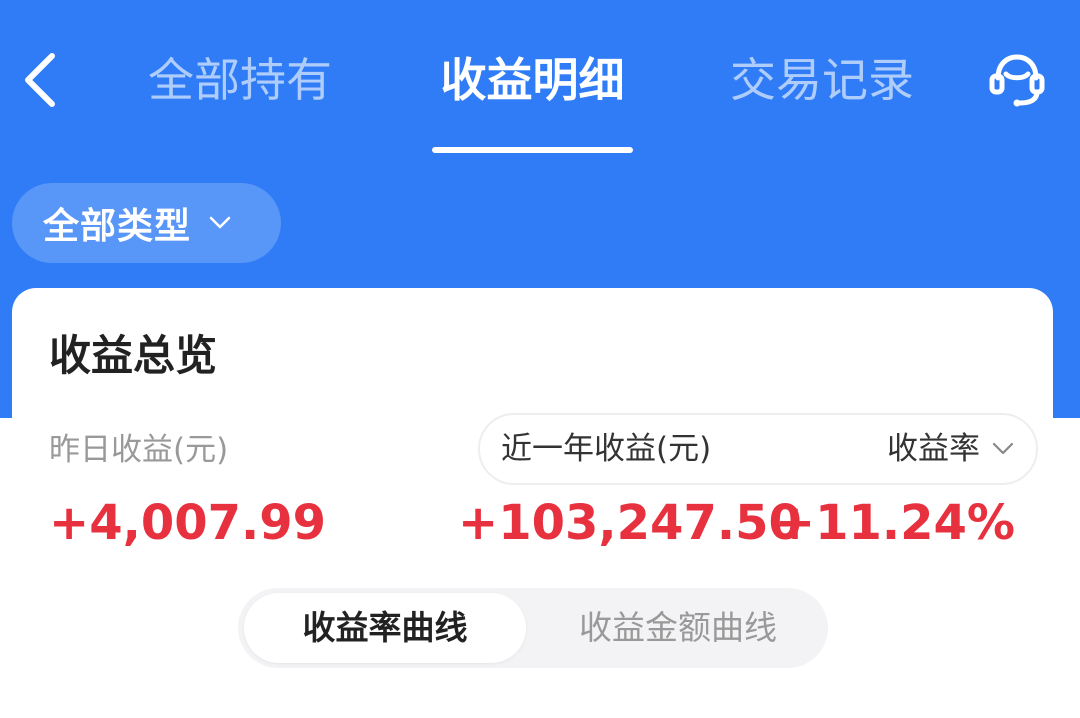  Describe the element at coordinates (606, 449) in the screenshot. I see `year-earnings-label: 近一年收益(元)` at that location.